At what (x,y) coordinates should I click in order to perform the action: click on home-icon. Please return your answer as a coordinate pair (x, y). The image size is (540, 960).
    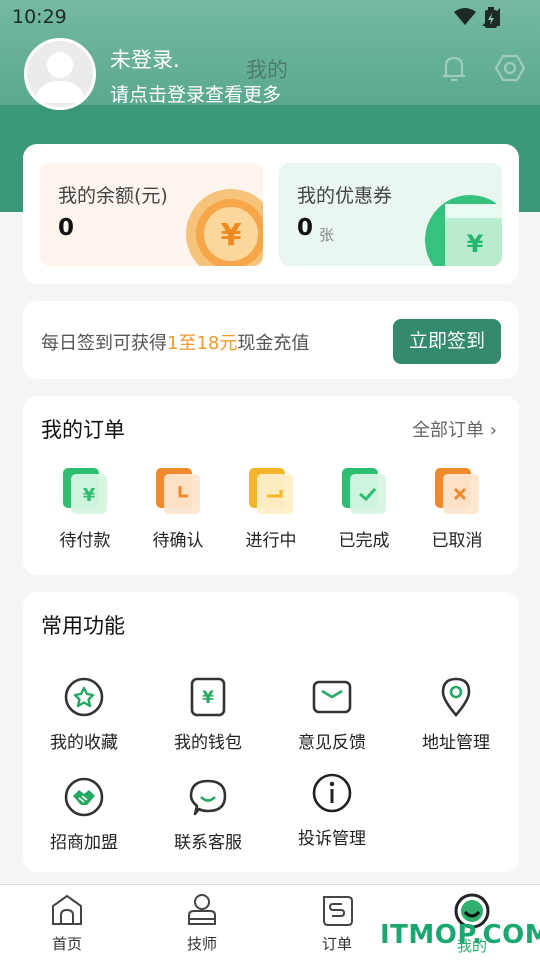
    Looking at the image, I should click on (67, 909).